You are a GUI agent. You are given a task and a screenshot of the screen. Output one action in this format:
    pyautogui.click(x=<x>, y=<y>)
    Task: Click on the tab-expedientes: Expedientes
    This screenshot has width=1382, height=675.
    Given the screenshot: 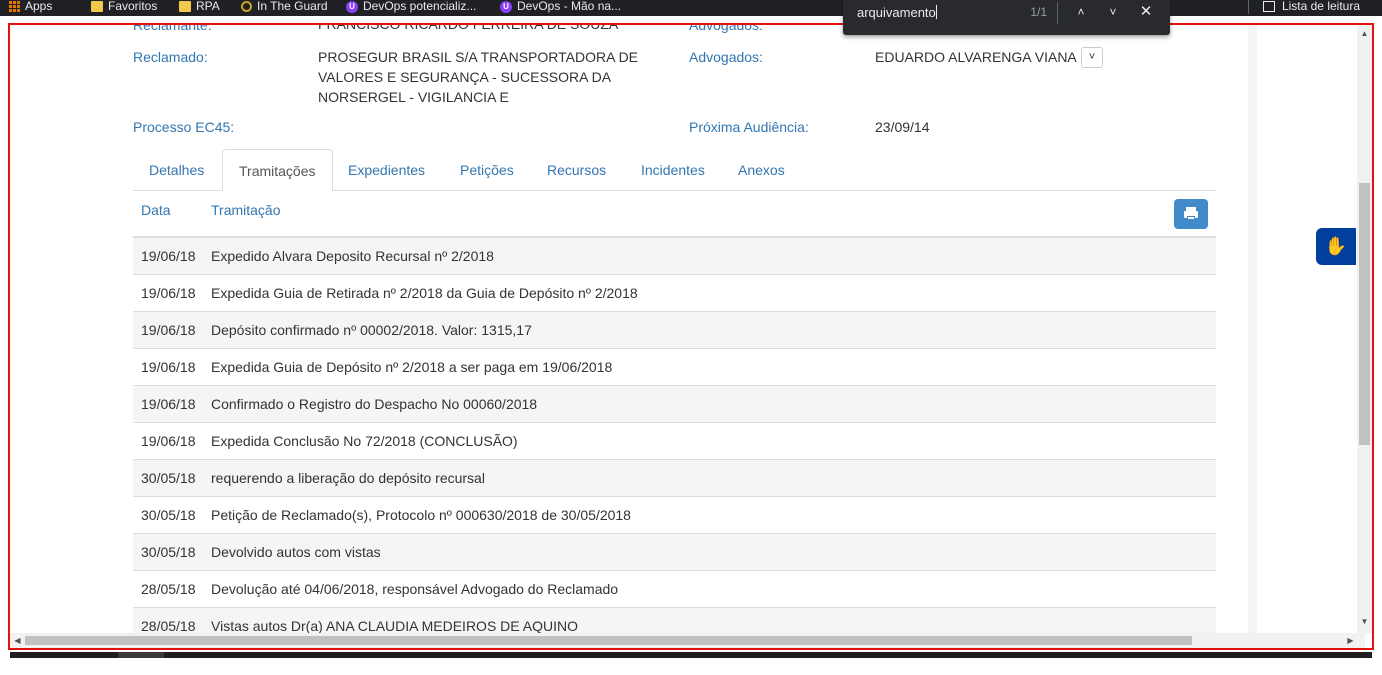 What is the action you would take?
    pyautogui.click(x=386, y=170)
    